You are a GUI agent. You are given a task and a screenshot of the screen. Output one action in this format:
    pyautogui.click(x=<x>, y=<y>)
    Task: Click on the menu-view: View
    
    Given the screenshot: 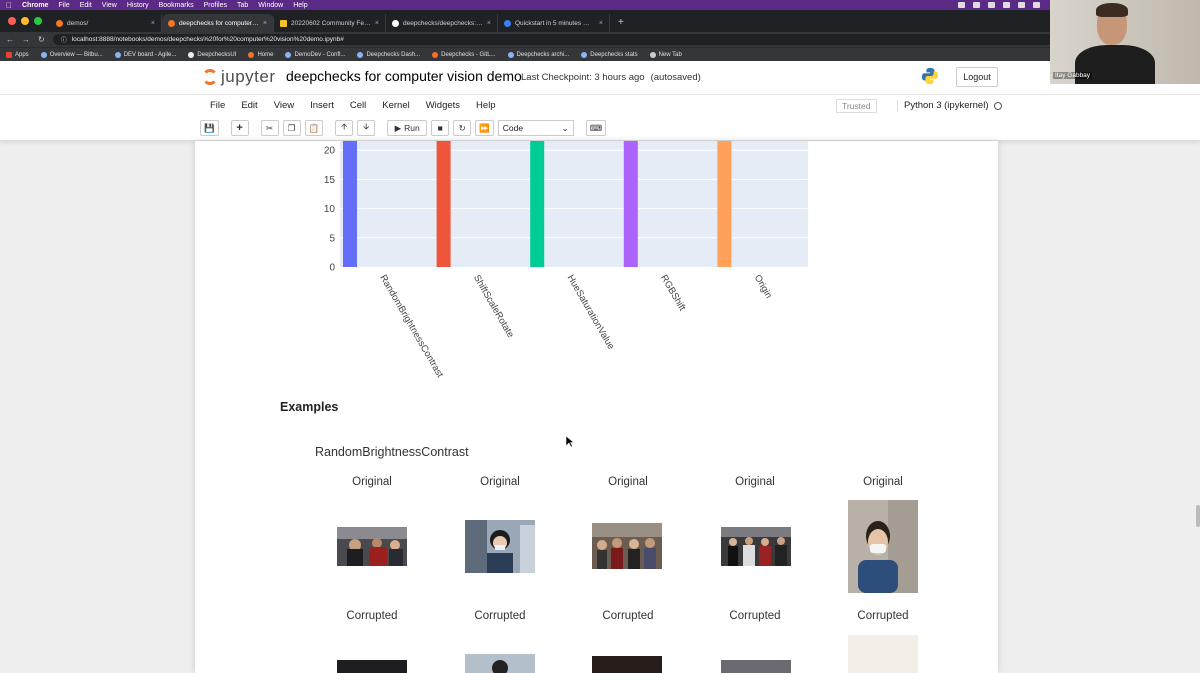 What is the action you would take?
    pyautogui.click(x=284, y=105)
    